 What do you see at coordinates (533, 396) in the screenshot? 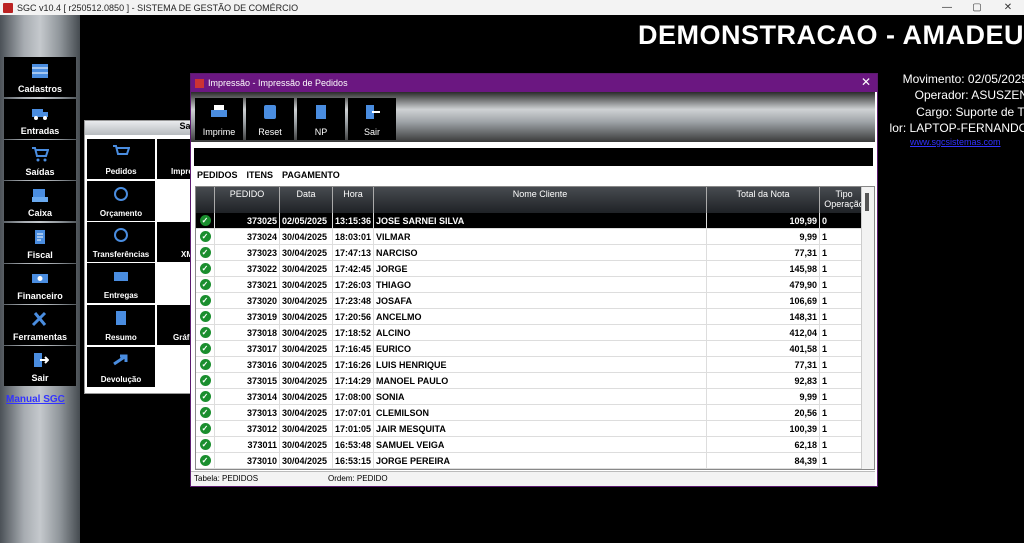
I see `table-row: ✓ 373014 30/04/2025 17:08:00 SONIA 9,99 1` at bounding box center [533, 396].